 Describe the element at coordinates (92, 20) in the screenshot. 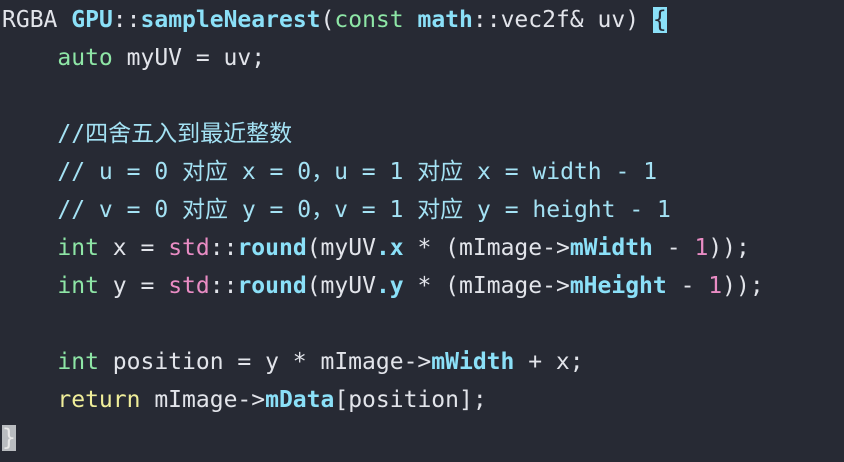

I see `code-token-type: GPU` at that location.